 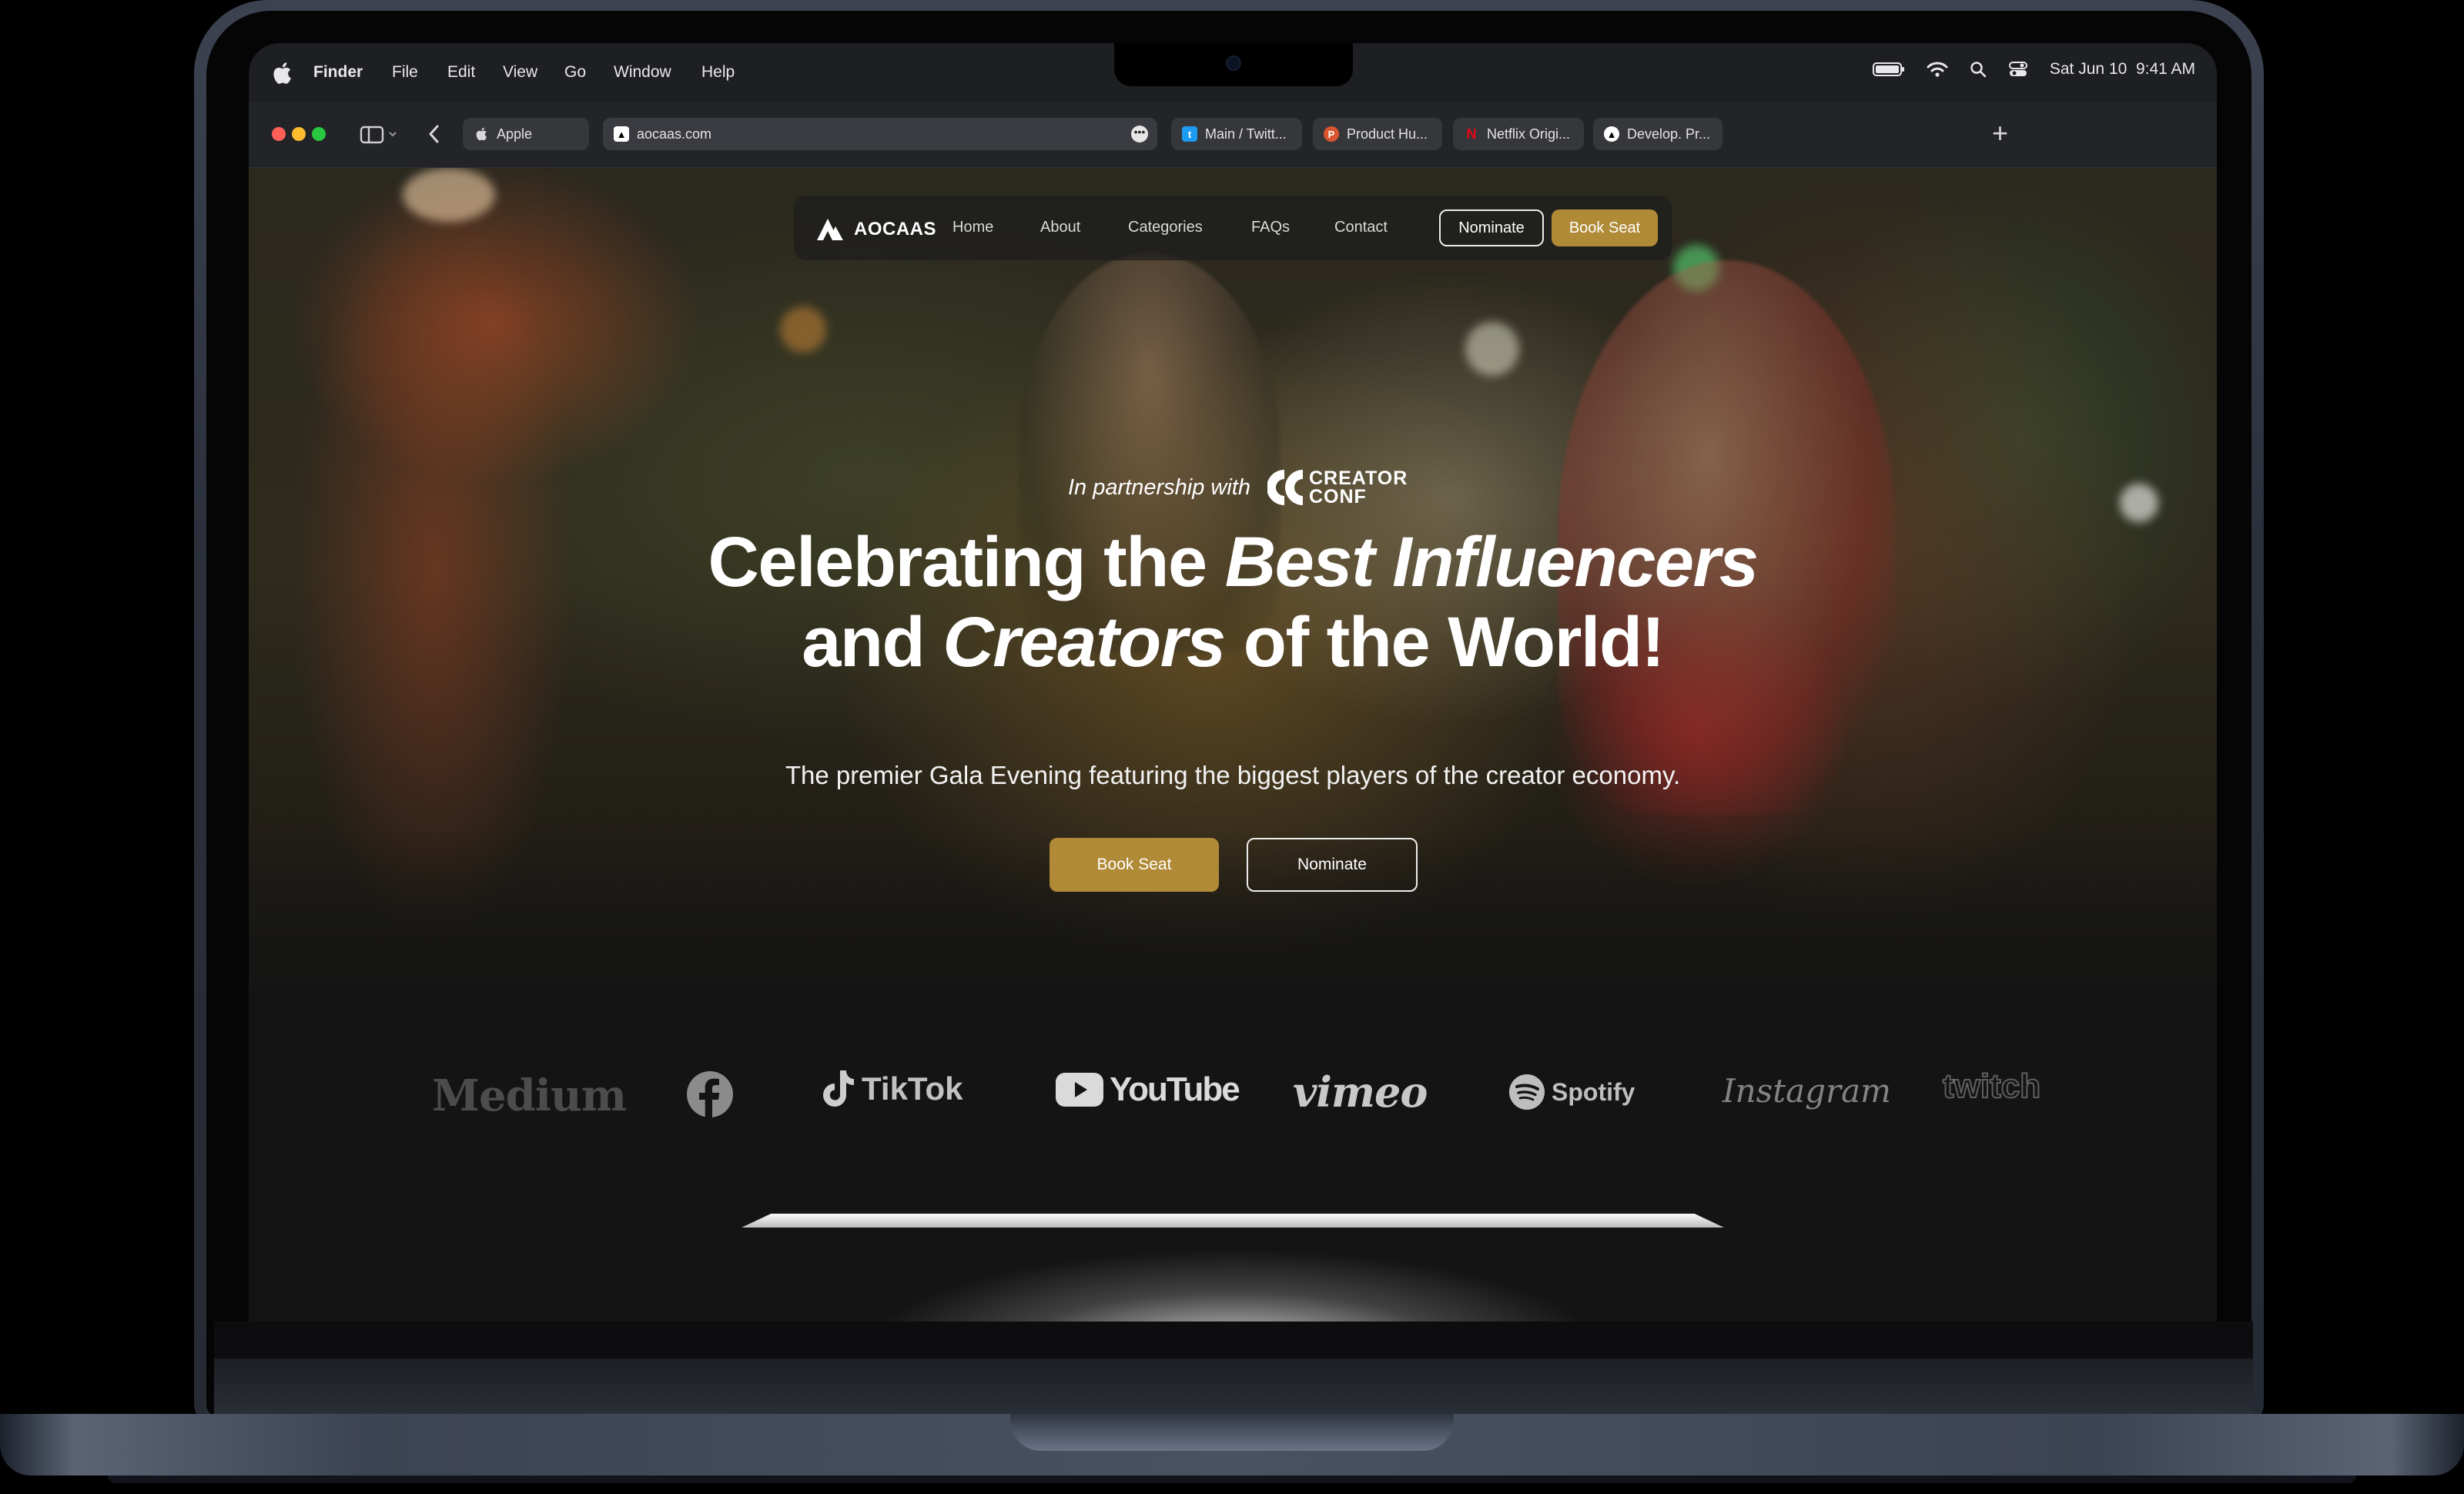 What do you see at coordinates (1611, 134) in the screenshot?
I see `develop-icon: ▲` at bounding box center [1611, 134].